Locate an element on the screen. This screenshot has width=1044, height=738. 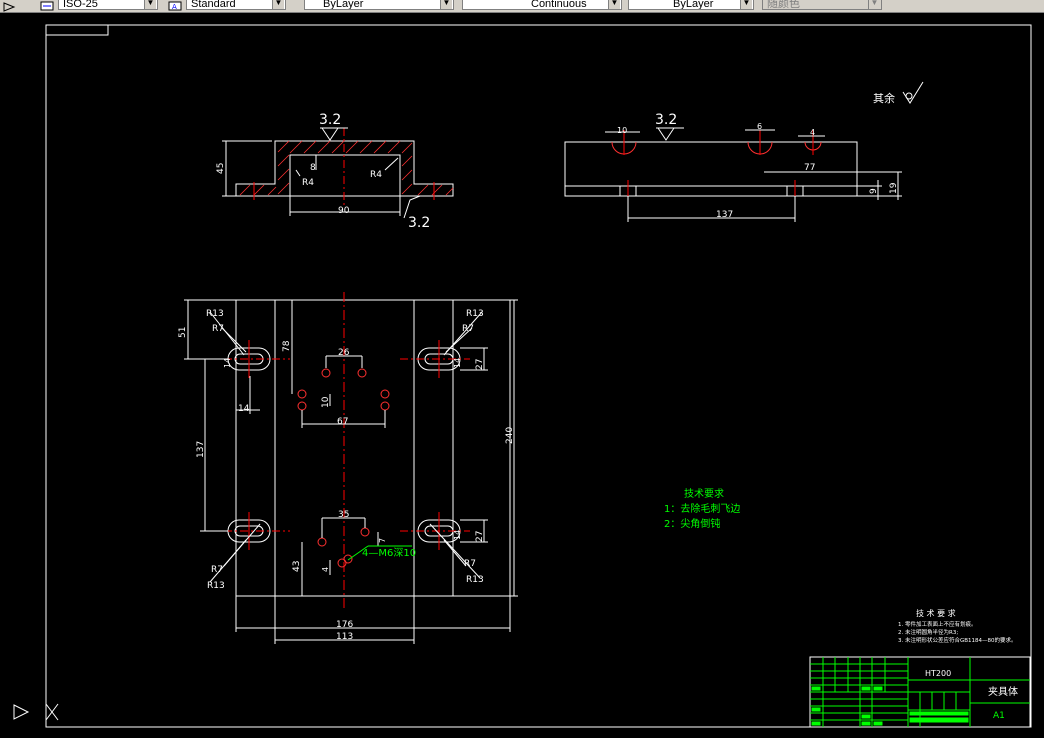
plan-dim-137: 137 is located at coordinates (201, 449).